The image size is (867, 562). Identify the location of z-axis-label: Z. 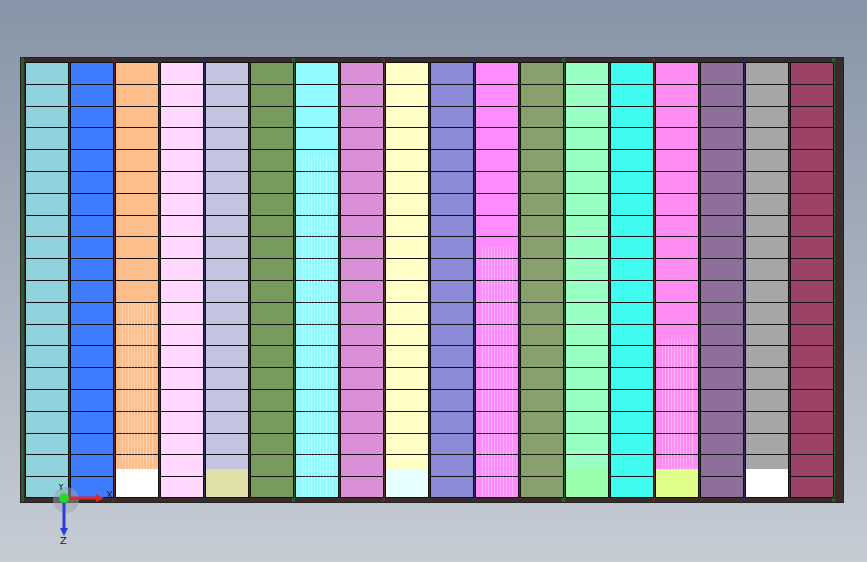
(63, 540).